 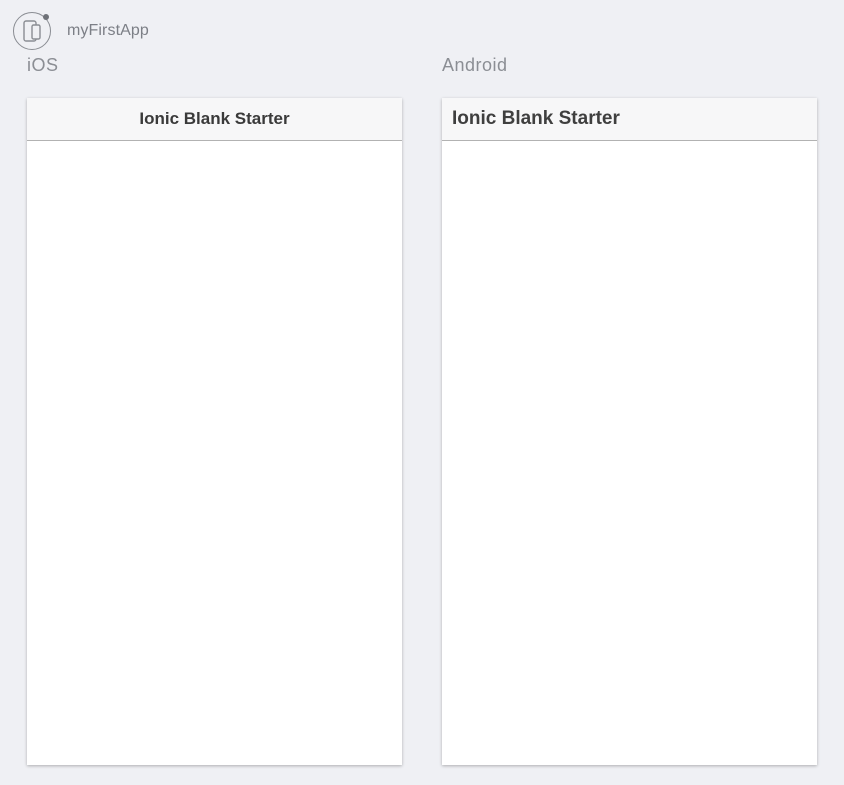 I want to click on android-platform-label: Android, so click(x=475, y=65).